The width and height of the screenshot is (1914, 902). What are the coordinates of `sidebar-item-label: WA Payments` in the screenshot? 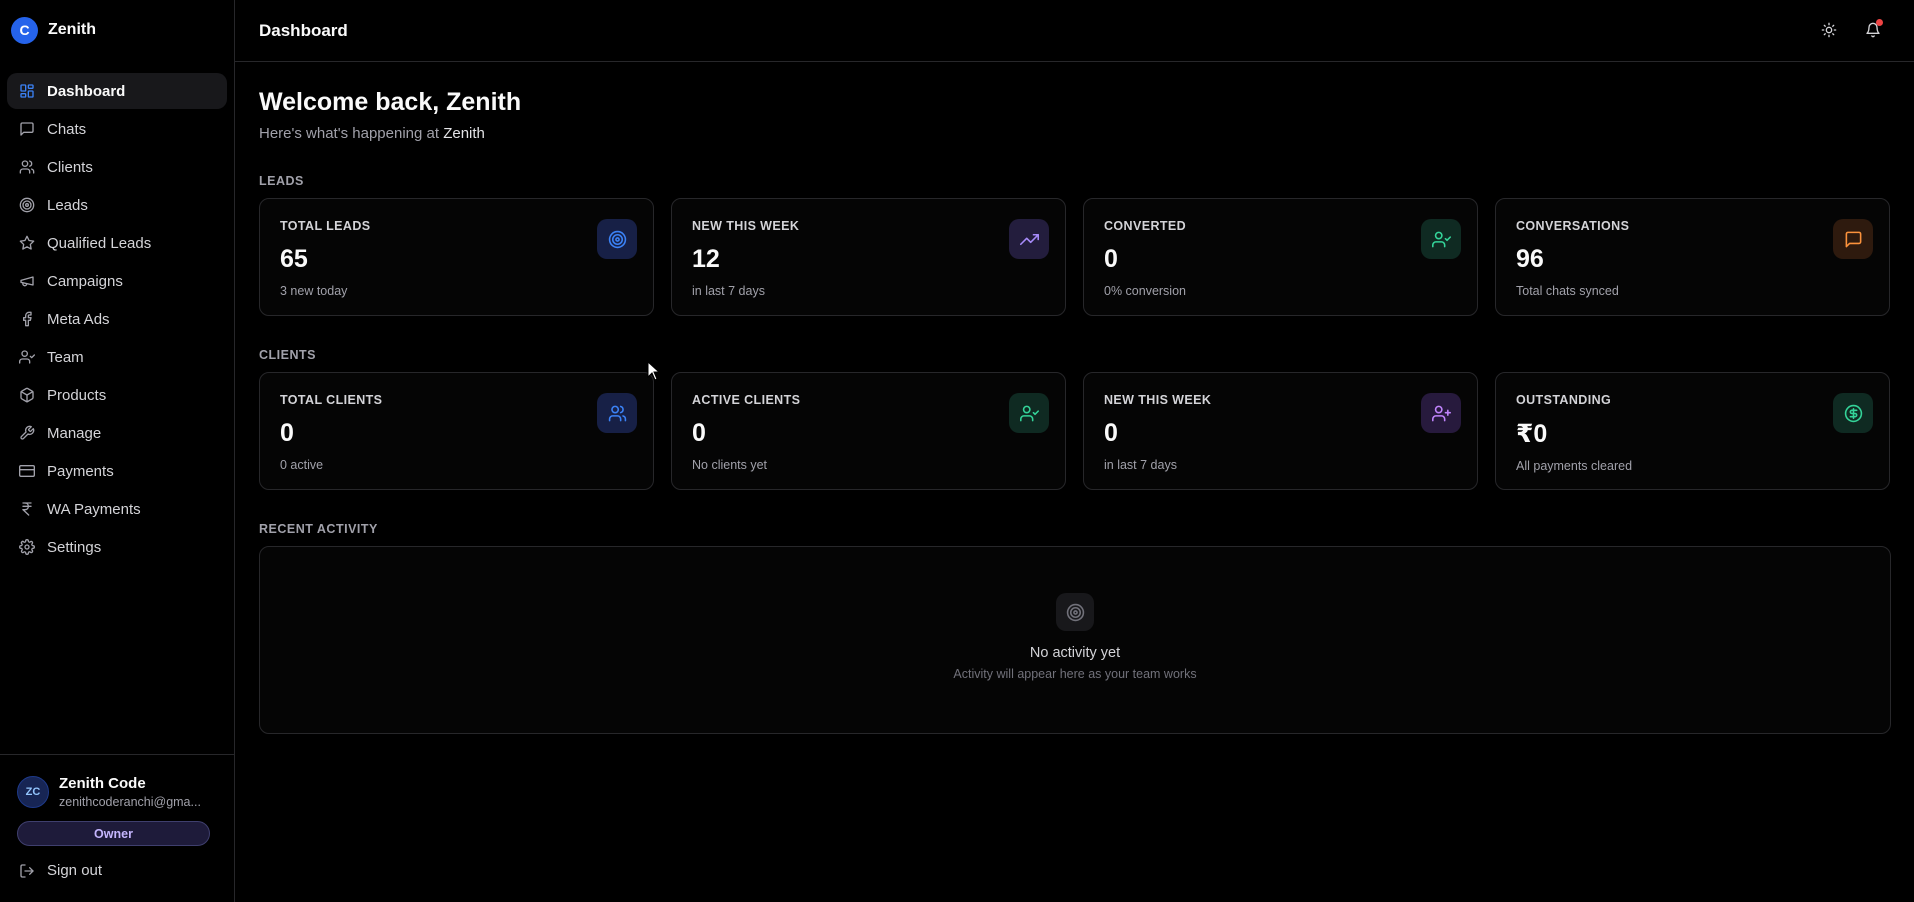 It's located at (94, 509).